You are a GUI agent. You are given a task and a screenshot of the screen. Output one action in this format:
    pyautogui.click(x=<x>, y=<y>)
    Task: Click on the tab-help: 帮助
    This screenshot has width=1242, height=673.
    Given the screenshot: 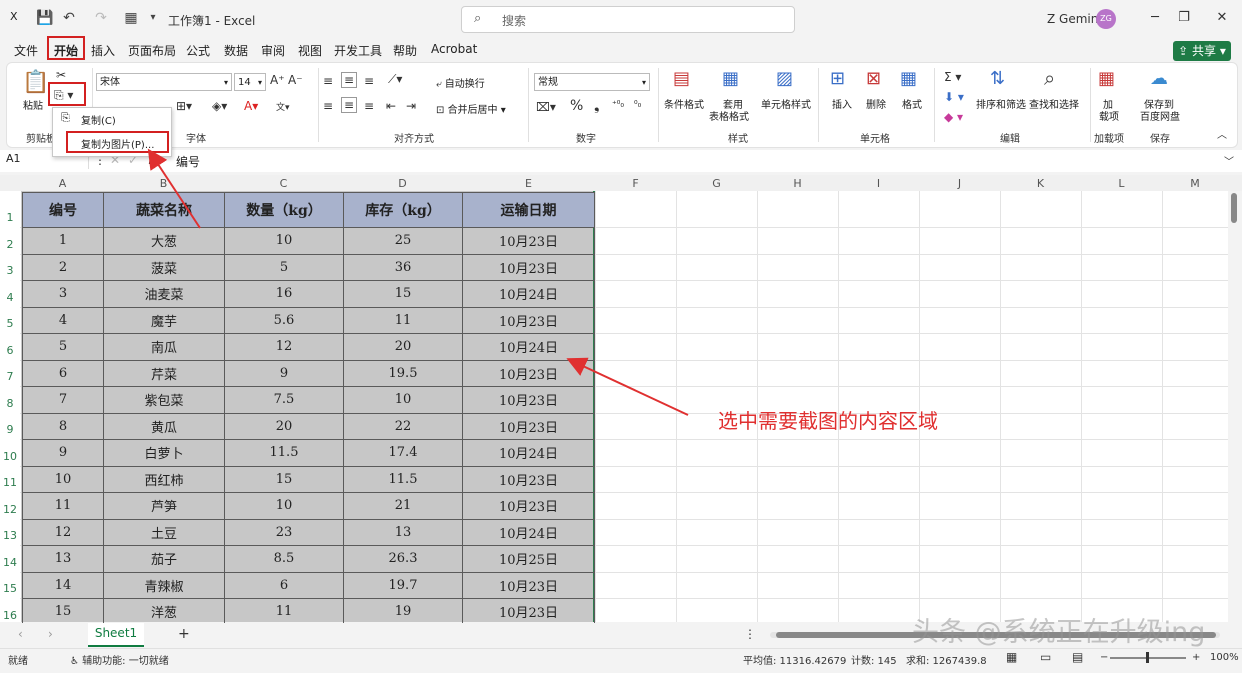 What is the action you would take?
    pyautogui.click(x=405, y=50)
    